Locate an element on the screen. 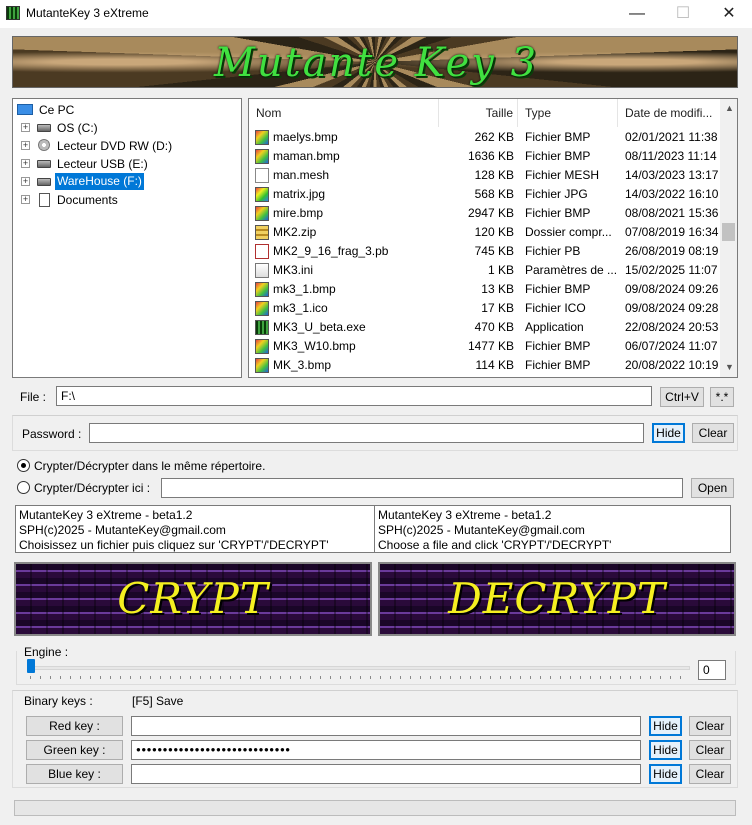 This screenshot has height=825, width=752. file-size: 1636 KB is located at coordinates (490, 156).